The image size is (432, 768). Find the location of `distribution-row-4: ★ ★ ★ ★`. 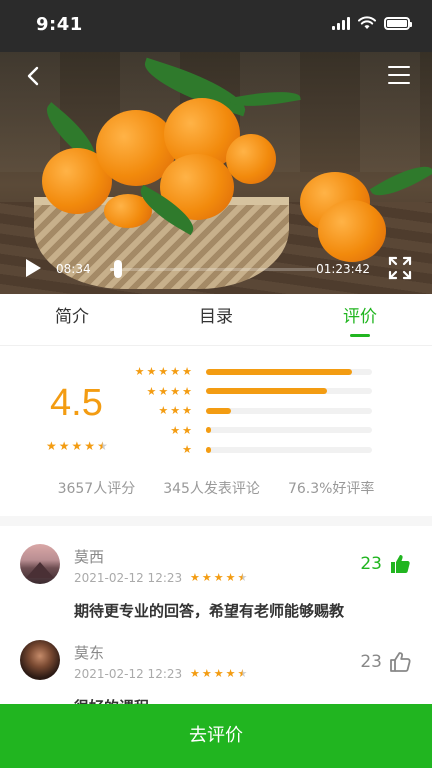

distribution-row-4: ★ ★ ★ ★ is located at coordinates (256, 392).